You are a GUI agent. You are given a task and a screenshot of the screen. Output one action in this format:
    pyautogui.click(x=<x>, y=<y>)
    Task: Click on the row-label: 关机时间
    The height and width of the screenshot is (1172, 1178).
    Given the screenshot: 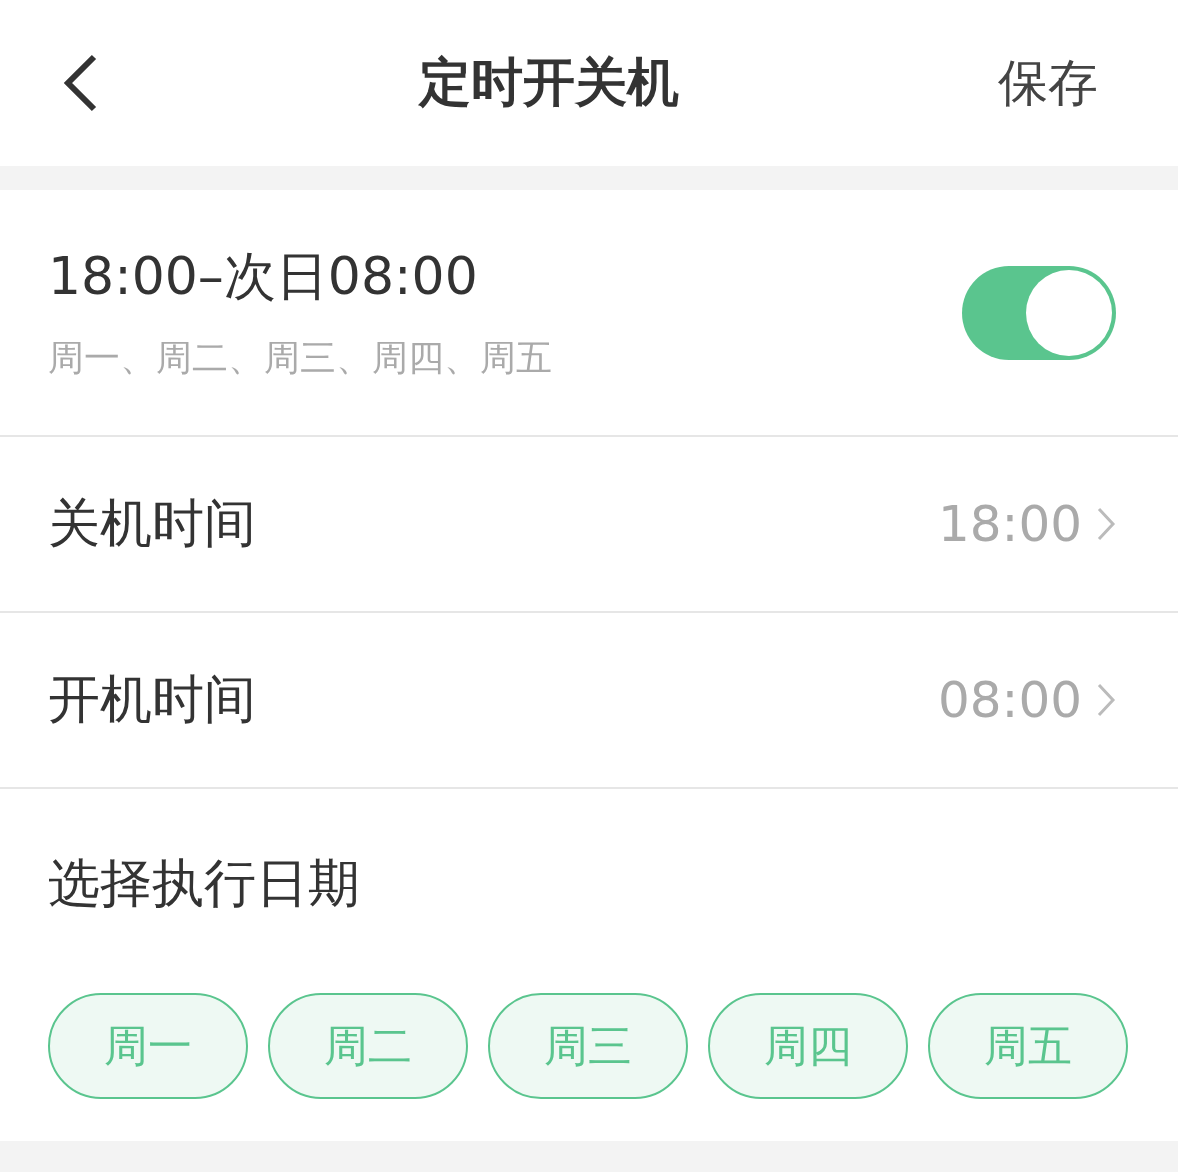 What is the action you would take?
    pyautogui.click(x=152, y=523)
    